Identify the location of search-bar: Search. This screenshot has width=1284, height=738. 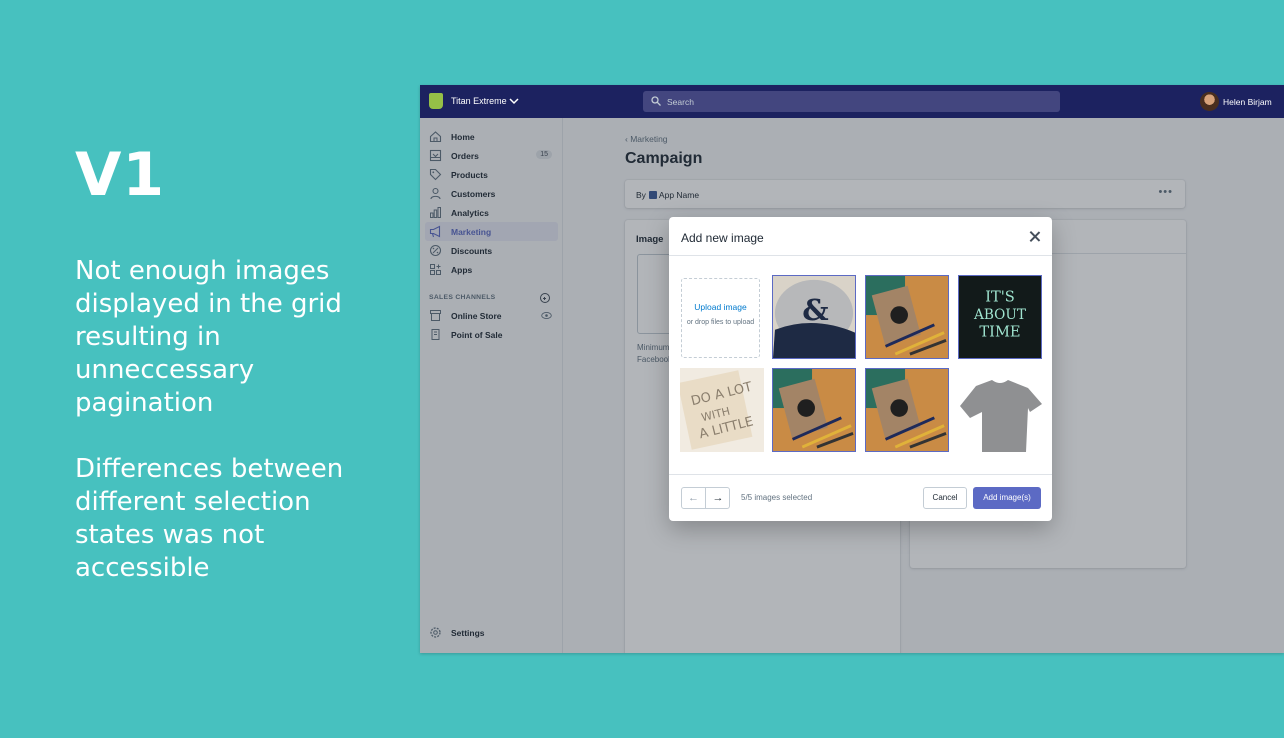
(851, 101).